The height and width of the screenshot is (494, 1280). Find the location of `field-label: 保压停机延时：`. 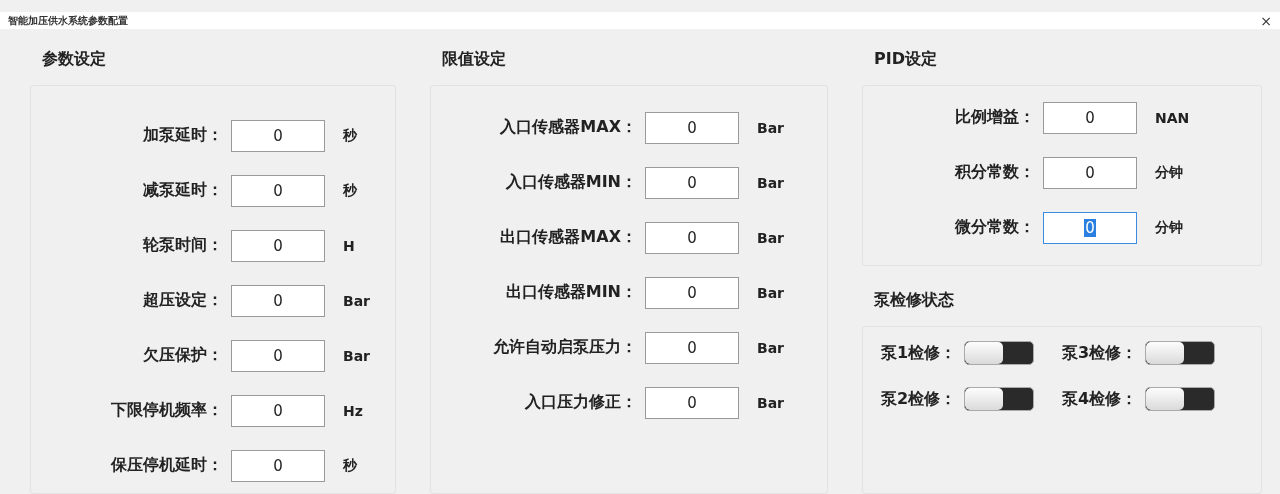

field-label: 保压停机延时： is located at coordinates (166, 465).